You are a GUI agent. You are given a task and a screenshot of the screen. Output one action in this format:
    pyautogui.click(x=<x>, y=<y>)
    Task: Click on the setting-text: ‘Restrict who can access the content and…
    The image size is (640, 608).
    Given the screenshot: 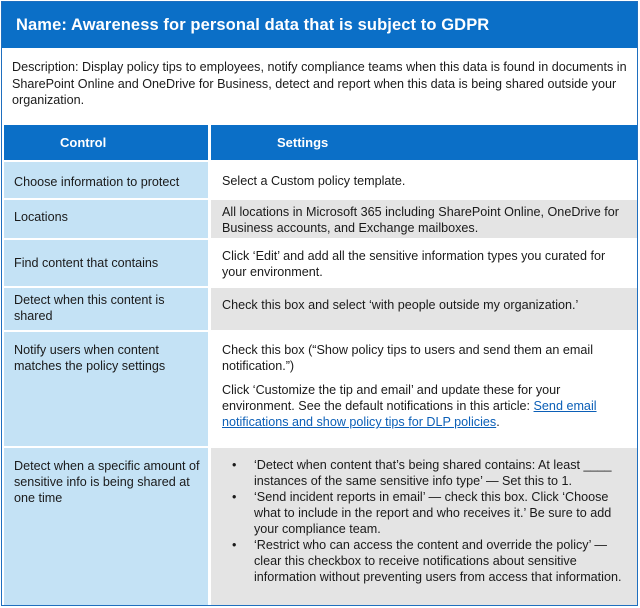 What is the action you would take?
    pyautogui.click(x=438, y=561)
    